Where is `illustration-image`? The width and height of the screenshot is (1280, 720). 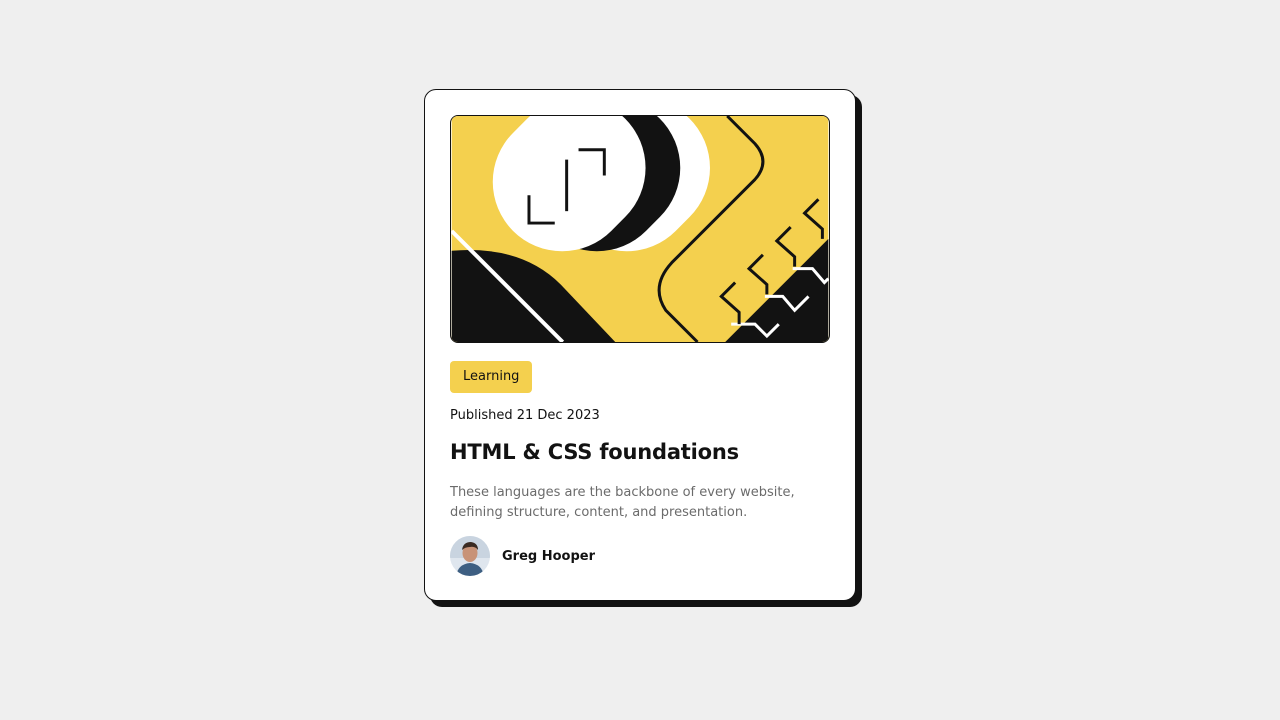
illustration-image is located at coordinates (640, 229).